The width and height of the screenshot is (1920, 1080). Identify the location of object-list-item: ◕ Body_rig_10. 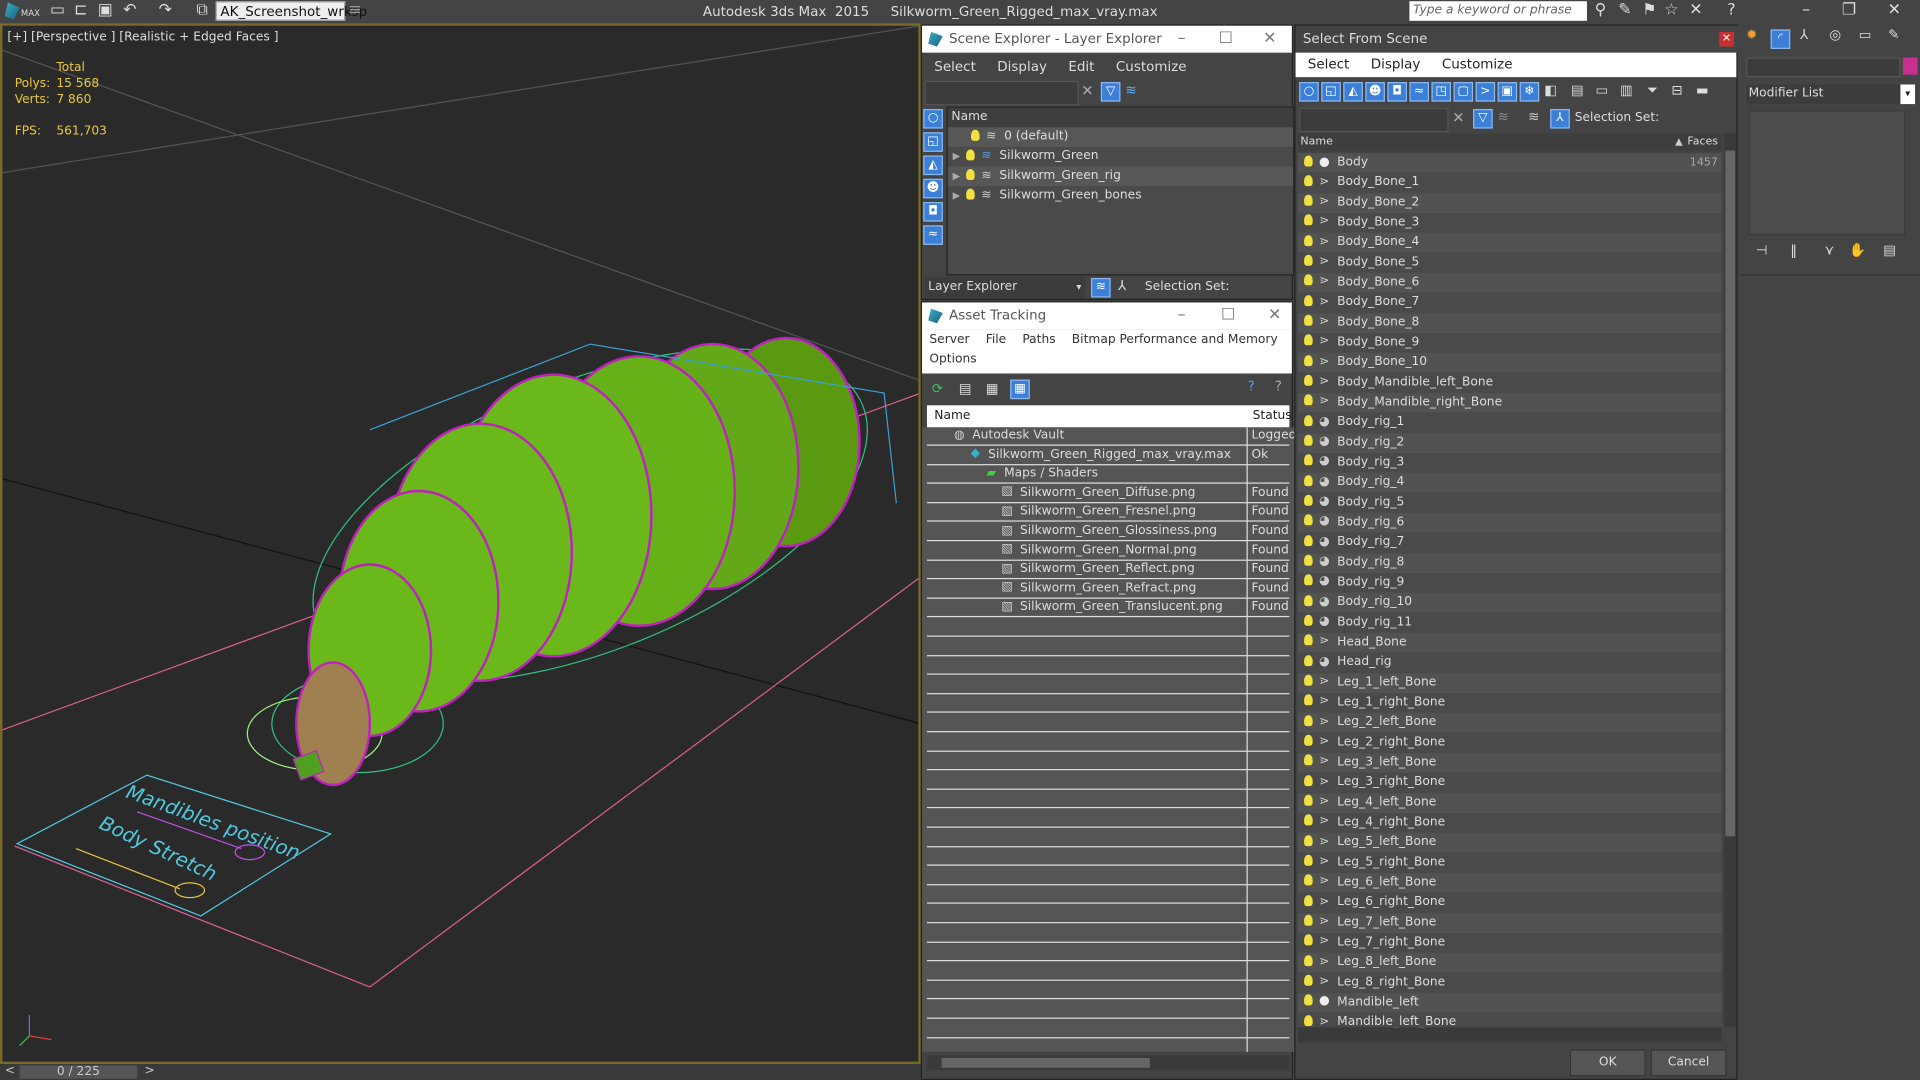
(1509, 602).